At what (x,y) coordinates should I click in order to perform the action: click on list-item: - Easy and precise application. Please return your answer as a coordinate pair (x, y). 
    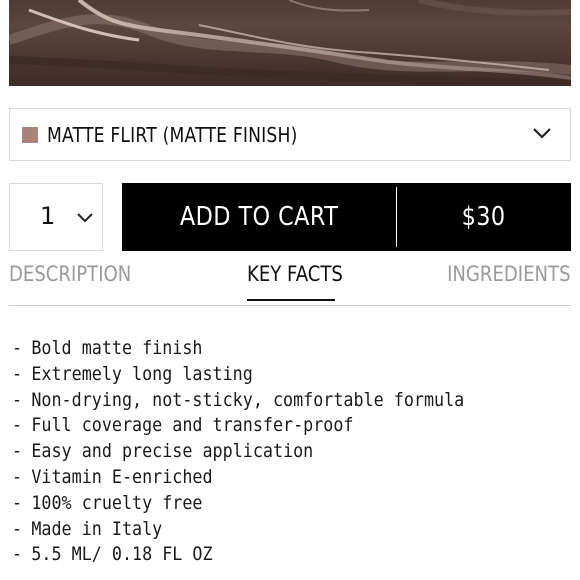
    Looking at the image, I should click on (258, 452).